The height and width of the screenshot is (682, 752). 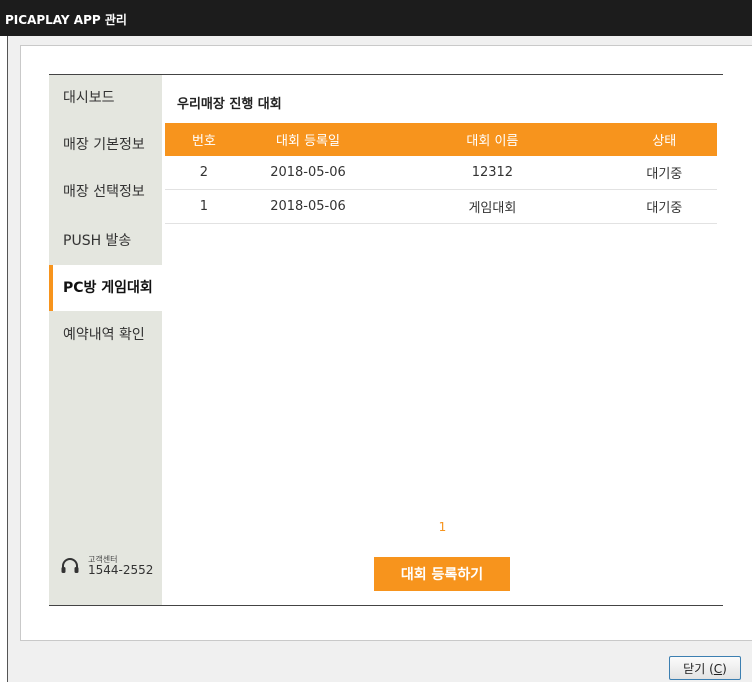 I want to click on page-number-current: 1, so click(x=443, y=527).